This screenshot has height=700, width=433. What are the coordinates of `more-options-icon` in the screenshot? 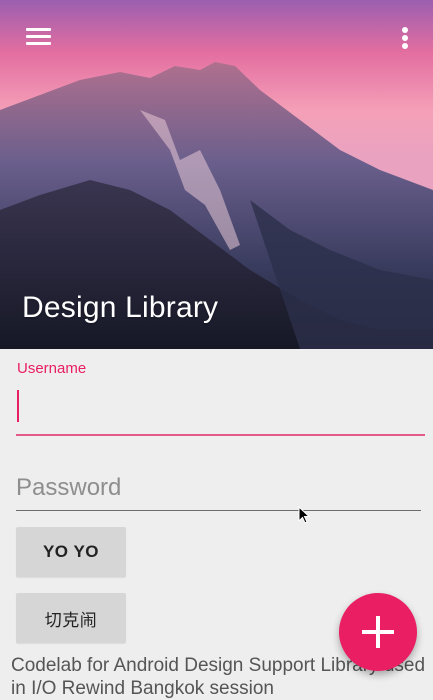 It's located at (405, 38).